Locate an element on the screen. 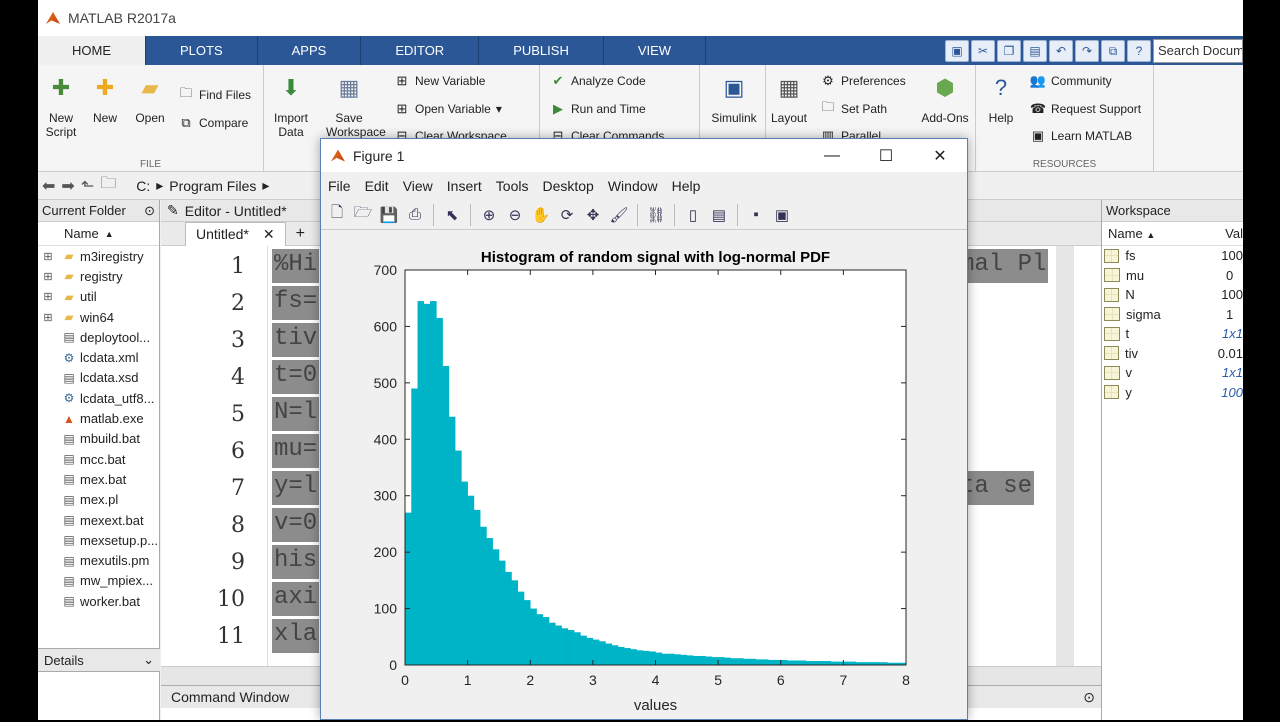 The height and width of the screenshot is (722, 1280). menu-tools: Tools is located at coordinates (512, 186).